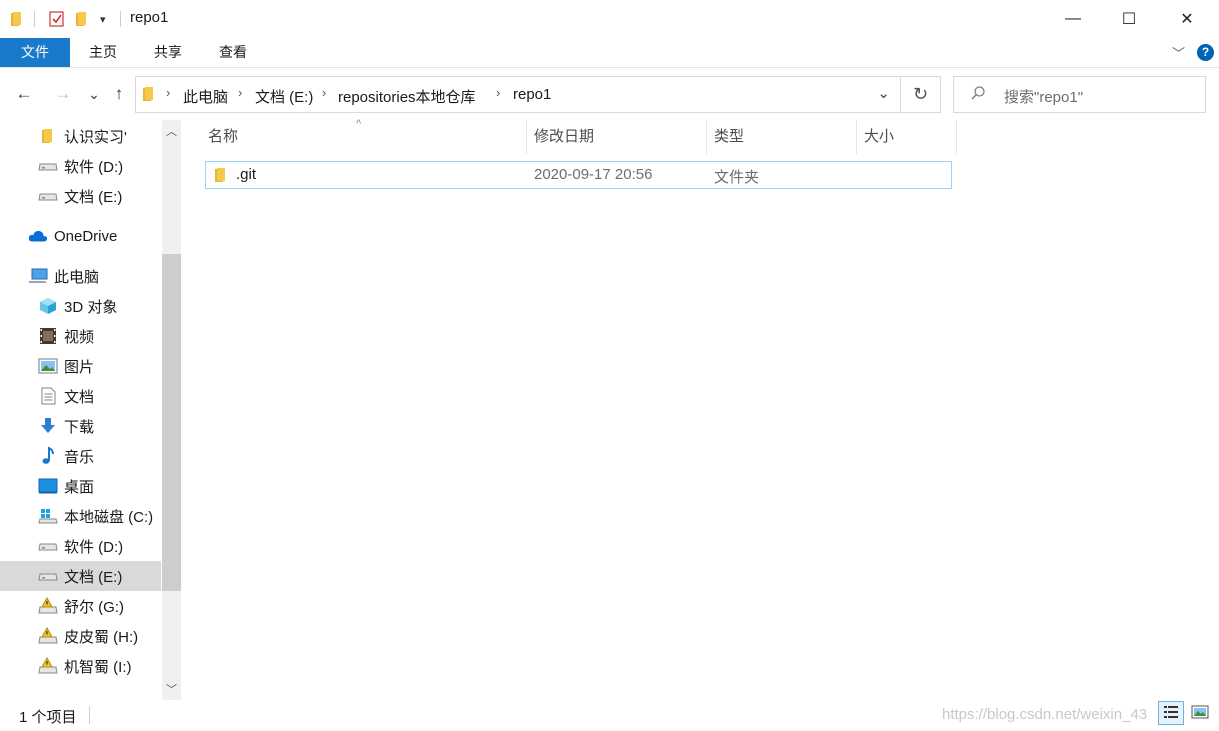  What do you see at coordinates (86, 236) in the screenshot?
I see `sidebar-item-label: OneDrive` at bounding box center [86, 236].